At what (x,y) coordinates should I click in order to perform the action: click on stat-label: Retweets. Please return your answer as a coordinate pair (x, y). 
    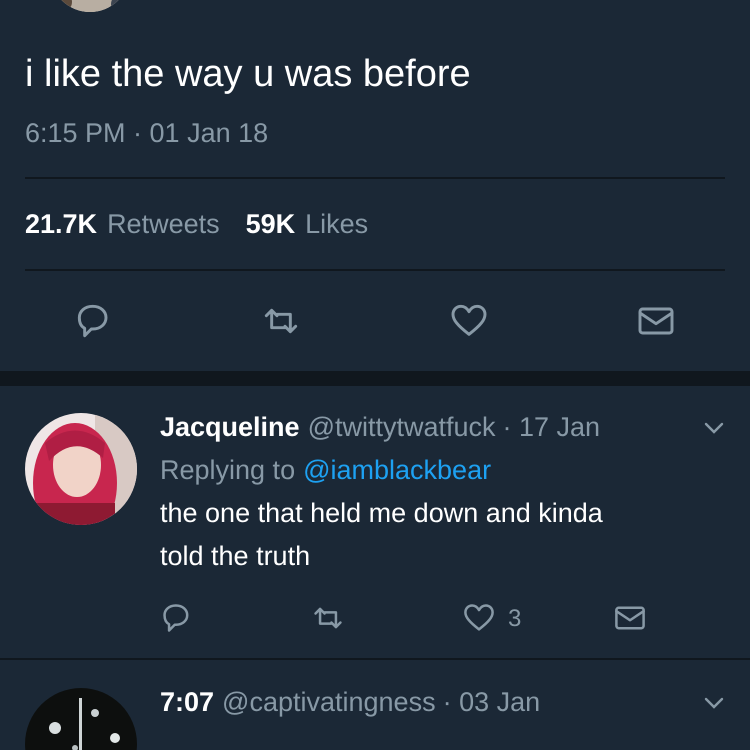
    Looking at the image, I should click on (163, 224).